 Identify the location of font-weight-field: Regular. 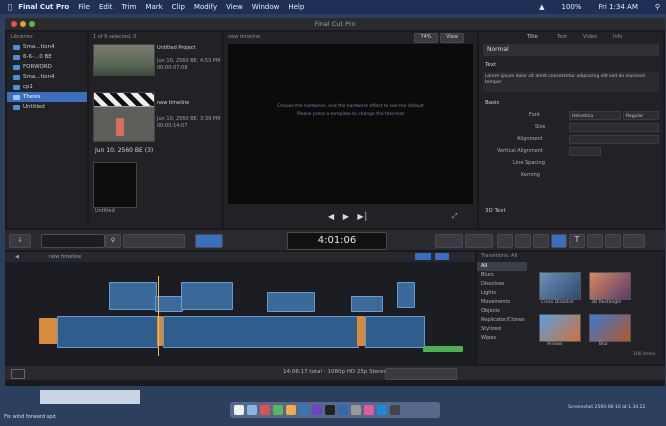
(641, 115).